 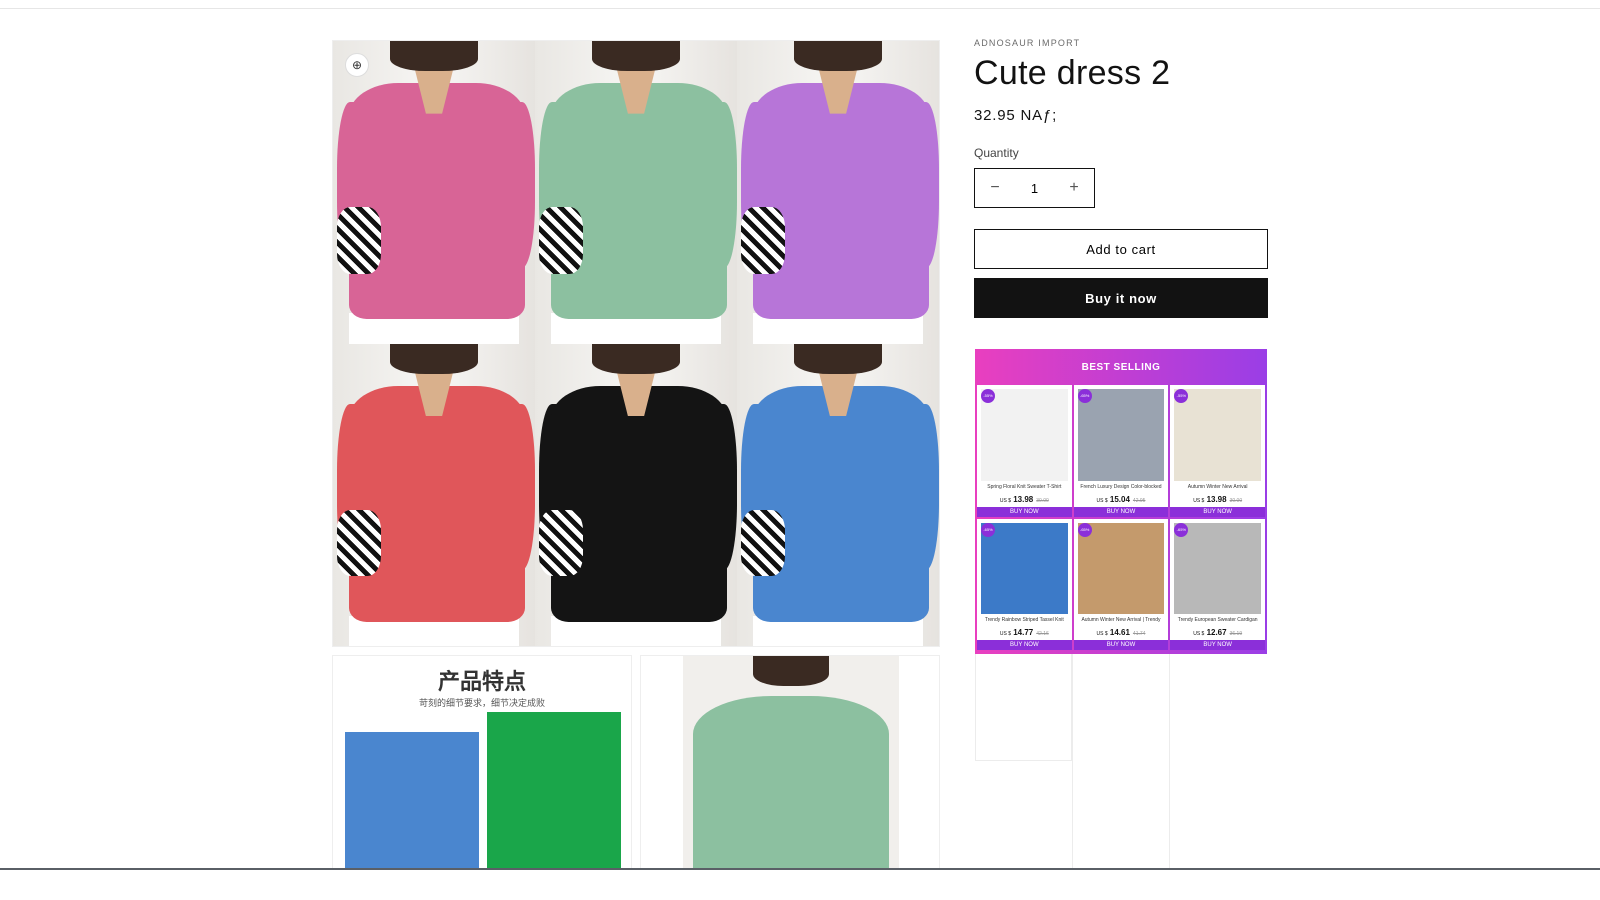 What do you see at coordinates (412, 800) in the screenshot?
I see `feature-photo-blue` at bounding box center [412, 800].